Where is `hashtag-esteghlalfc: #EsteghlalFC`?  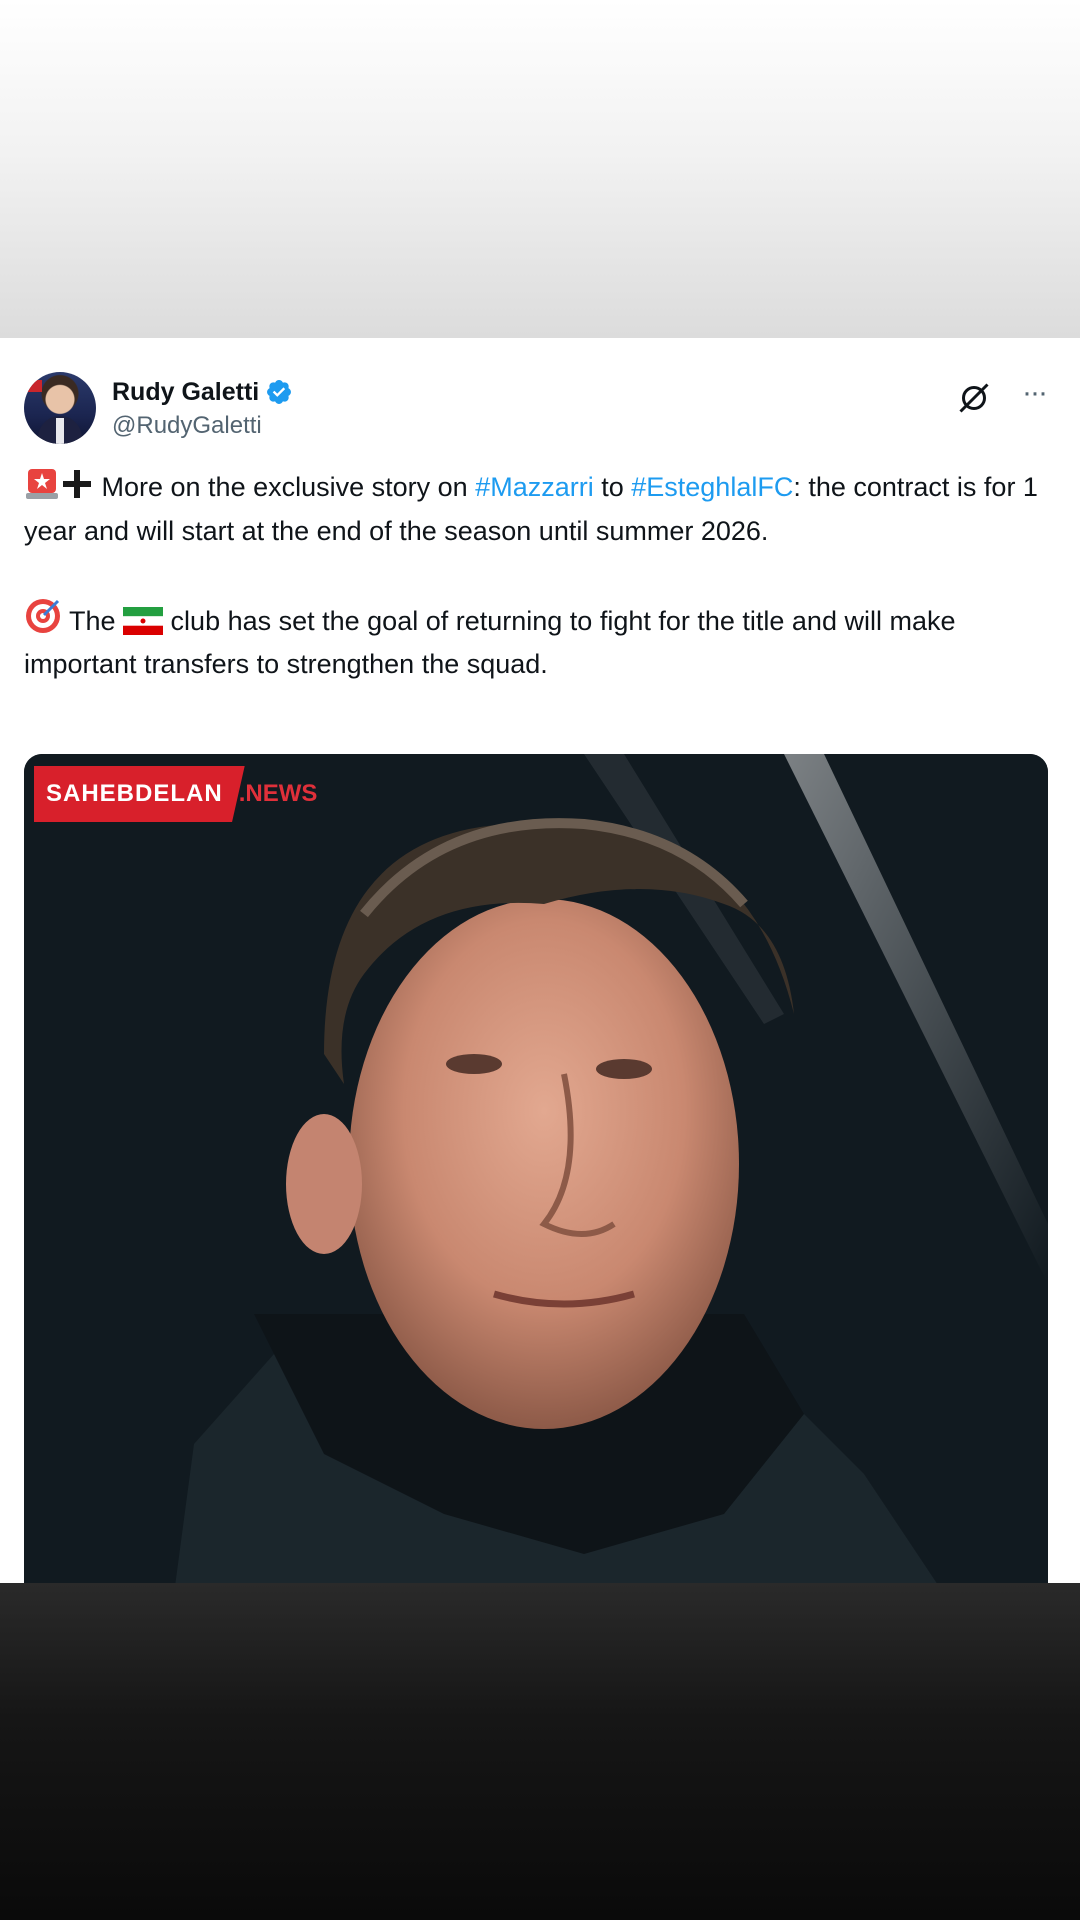
hashtag-esteghlalfc: #EsteghlalFC is located at coordinates (712, 487).